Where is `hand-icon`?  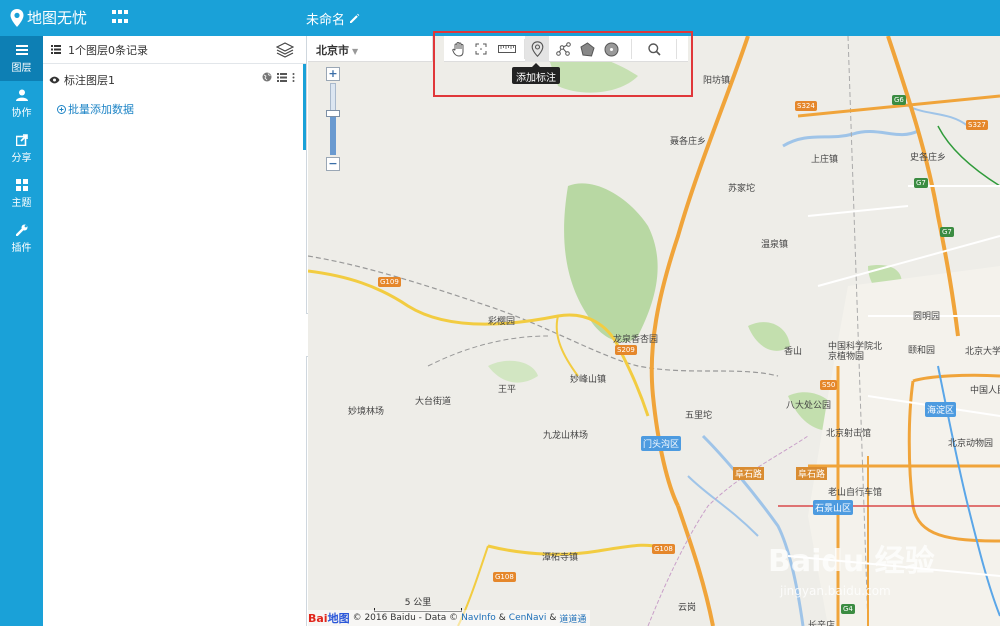 hand-icon is located at coordinates (458, 49).